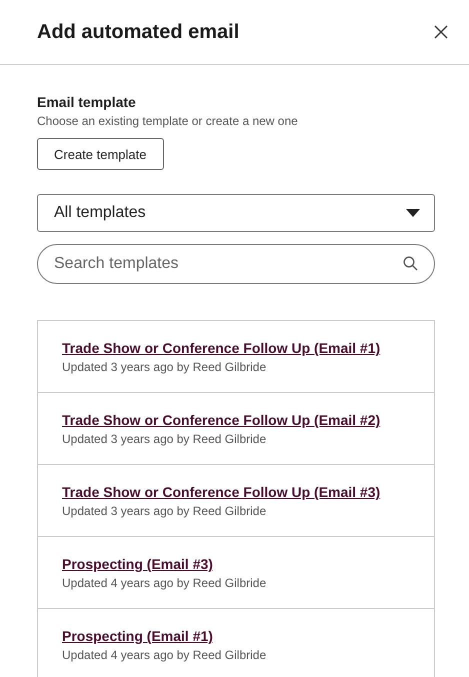  Describe the element at coordinates (413, 213) in the screenshot. I see `caret-icon` at that location.